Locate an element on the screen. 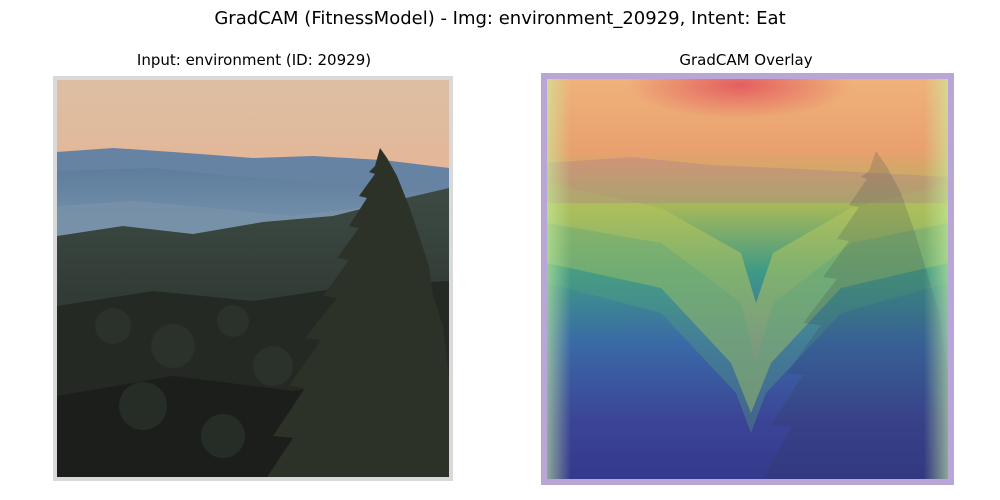 This screenshot has width=1000, height=500. gradcam-overlay-title: GradCAM Overlay is located at coordinates (746, 60).